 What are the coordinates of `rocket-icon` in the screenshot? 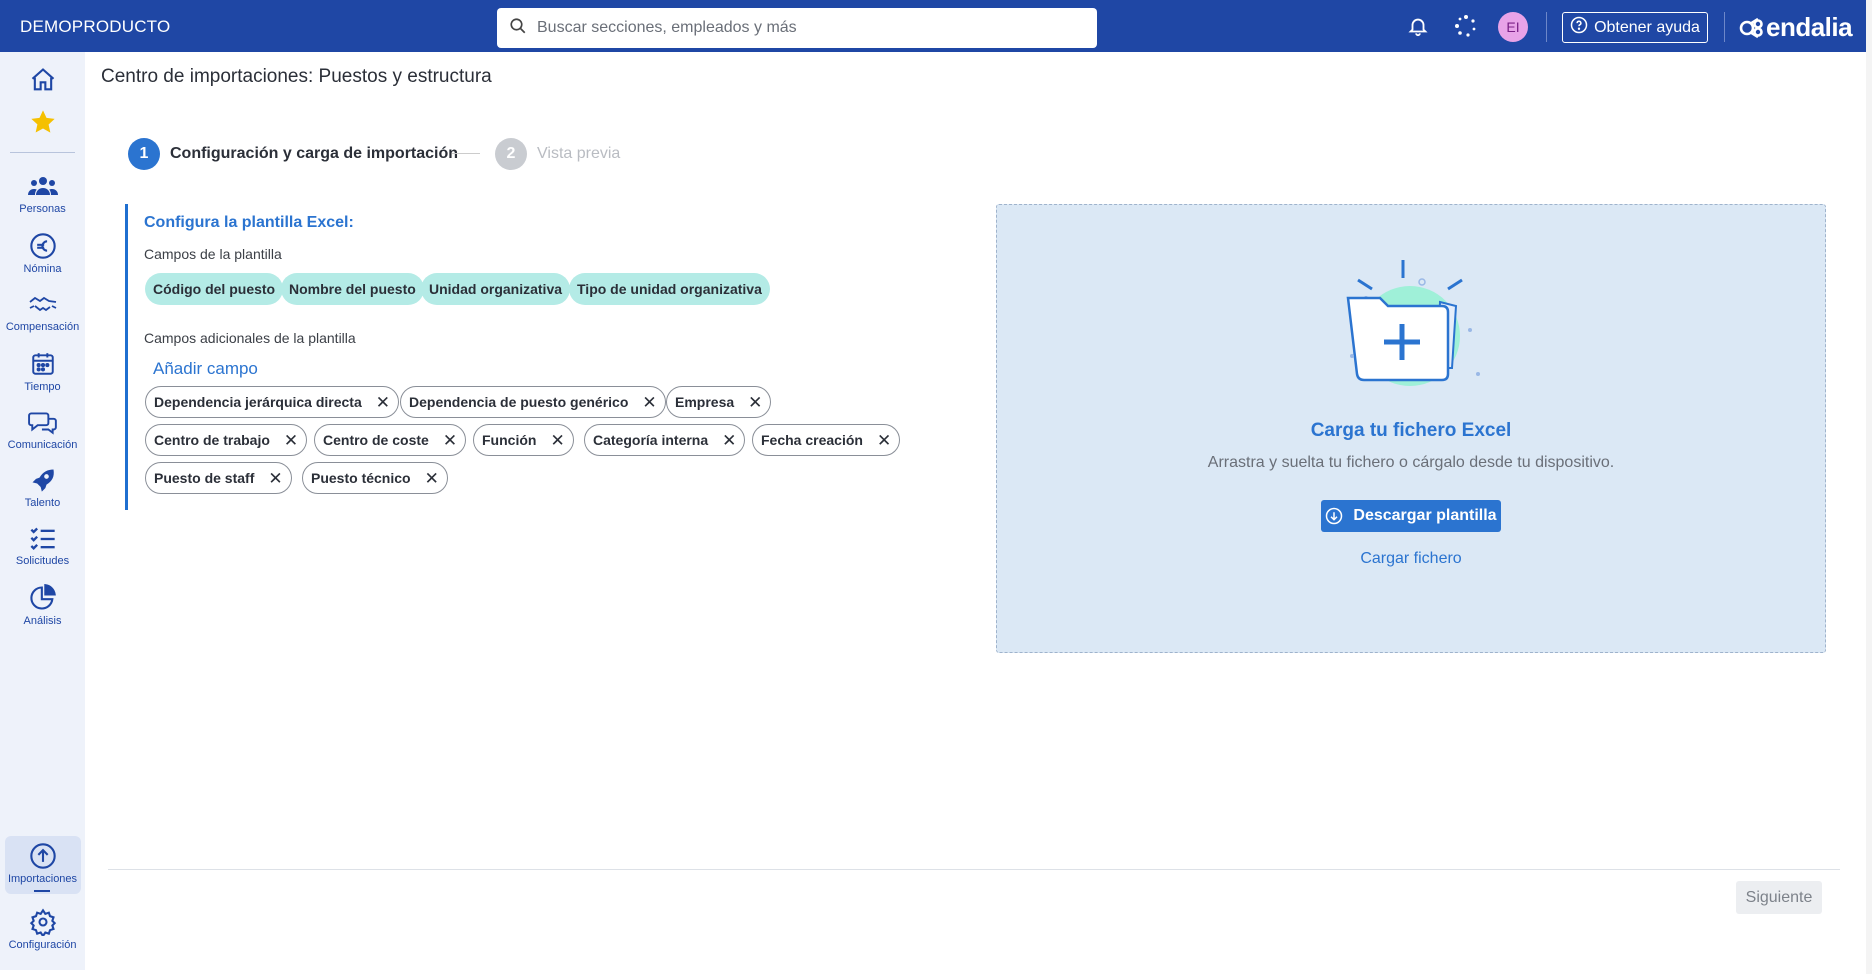 It's located at (43, 480).